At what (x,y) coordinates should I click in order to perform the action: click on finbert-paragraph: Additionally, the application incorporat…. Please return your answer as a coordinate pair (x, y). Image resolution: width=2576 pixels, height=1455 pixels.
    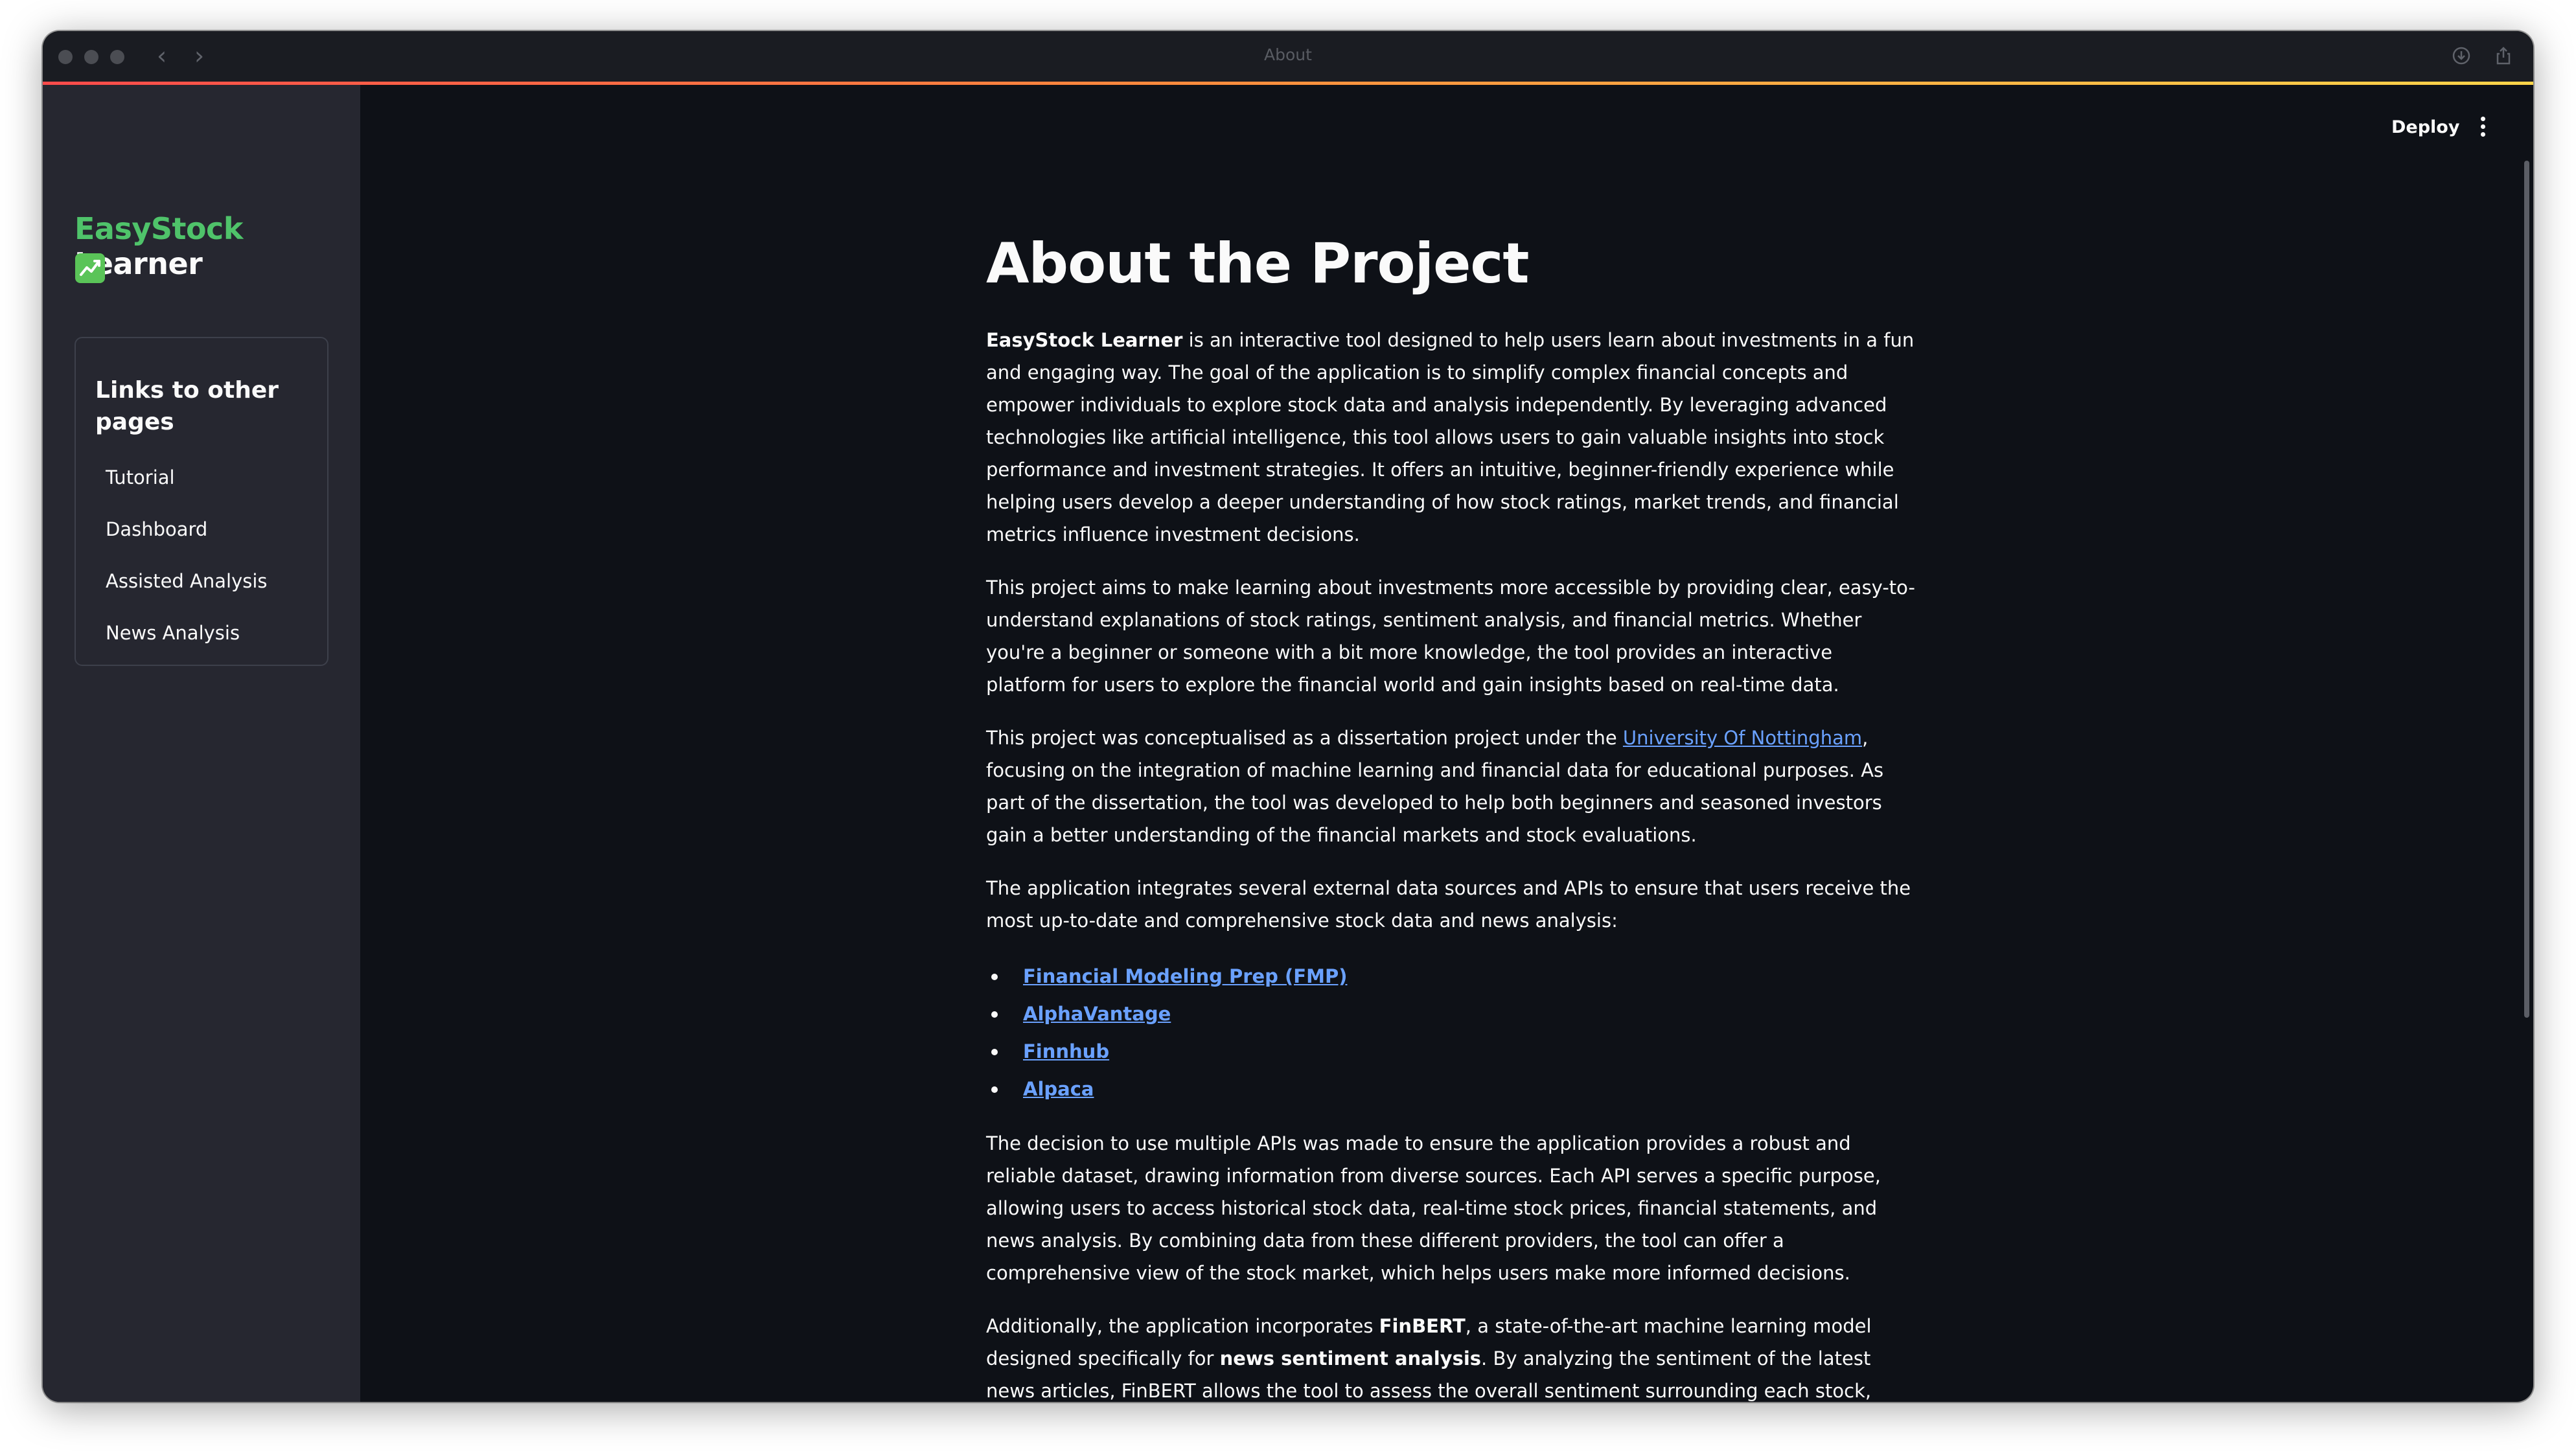
    Looking at the image, I should click on (1429, 1359).